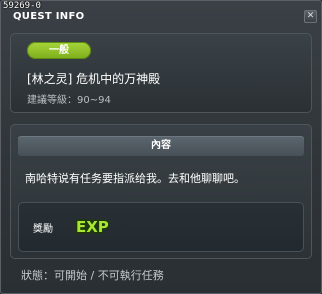 Image resolution: width=322 pixels, height=294 pixels. What do you see at coordinates (161, 18) in the screenshot?
I see `title-bar: QUEST INFO ✕` at bounding box center [161, 18].